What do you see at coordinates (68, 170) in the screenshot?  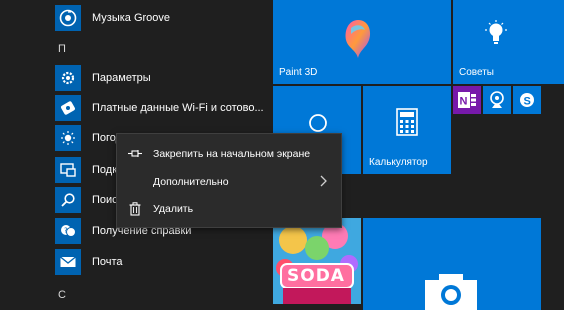 I see `connect-icon` at bounding box center [68, 170].